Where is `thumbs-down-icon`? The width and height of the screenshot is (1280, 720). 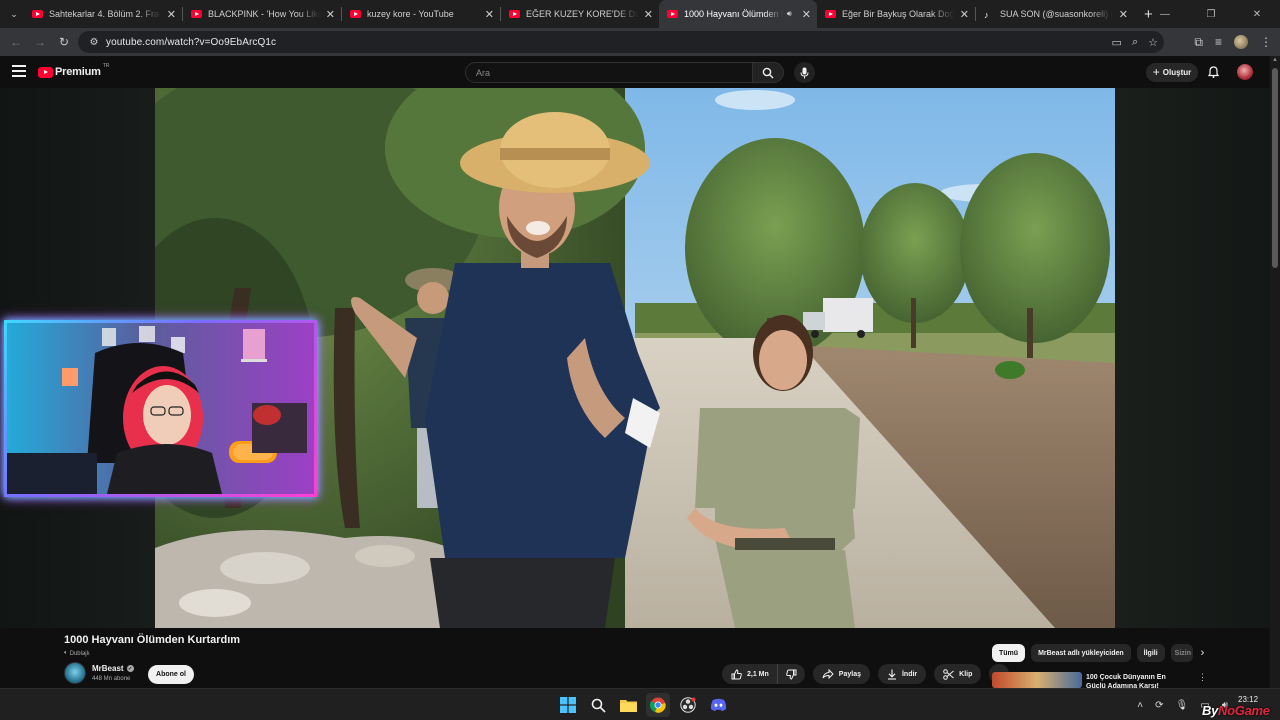 thumbs-down-icon is located at coordinates (791, 674).